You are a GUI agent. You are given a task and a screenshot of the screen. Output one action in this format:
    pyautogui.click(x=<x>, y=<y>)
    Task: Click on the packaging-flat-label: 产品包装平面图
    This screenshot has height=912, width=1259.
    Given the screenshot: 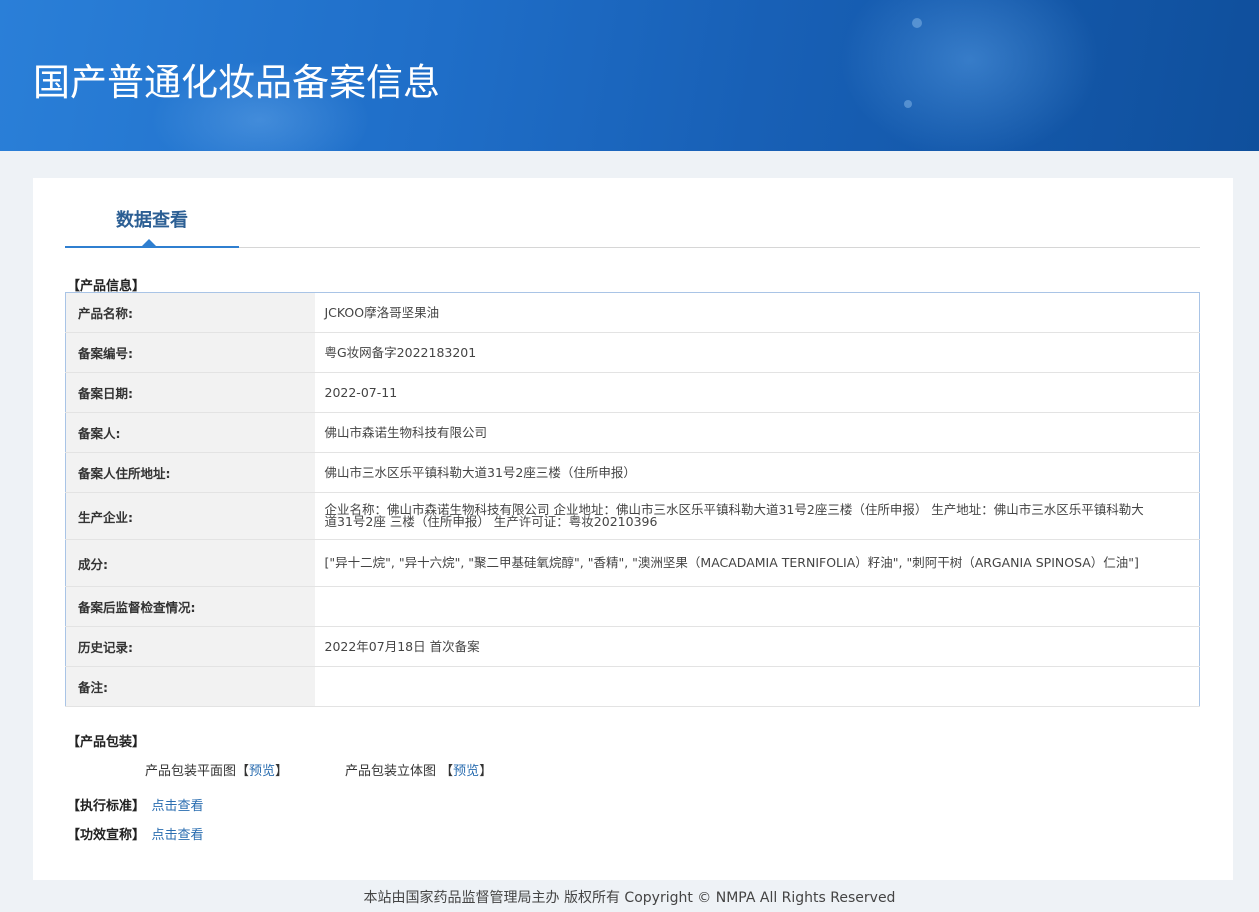 What is the action you would take?
    pyautogui.click(x=191, y=771)
    